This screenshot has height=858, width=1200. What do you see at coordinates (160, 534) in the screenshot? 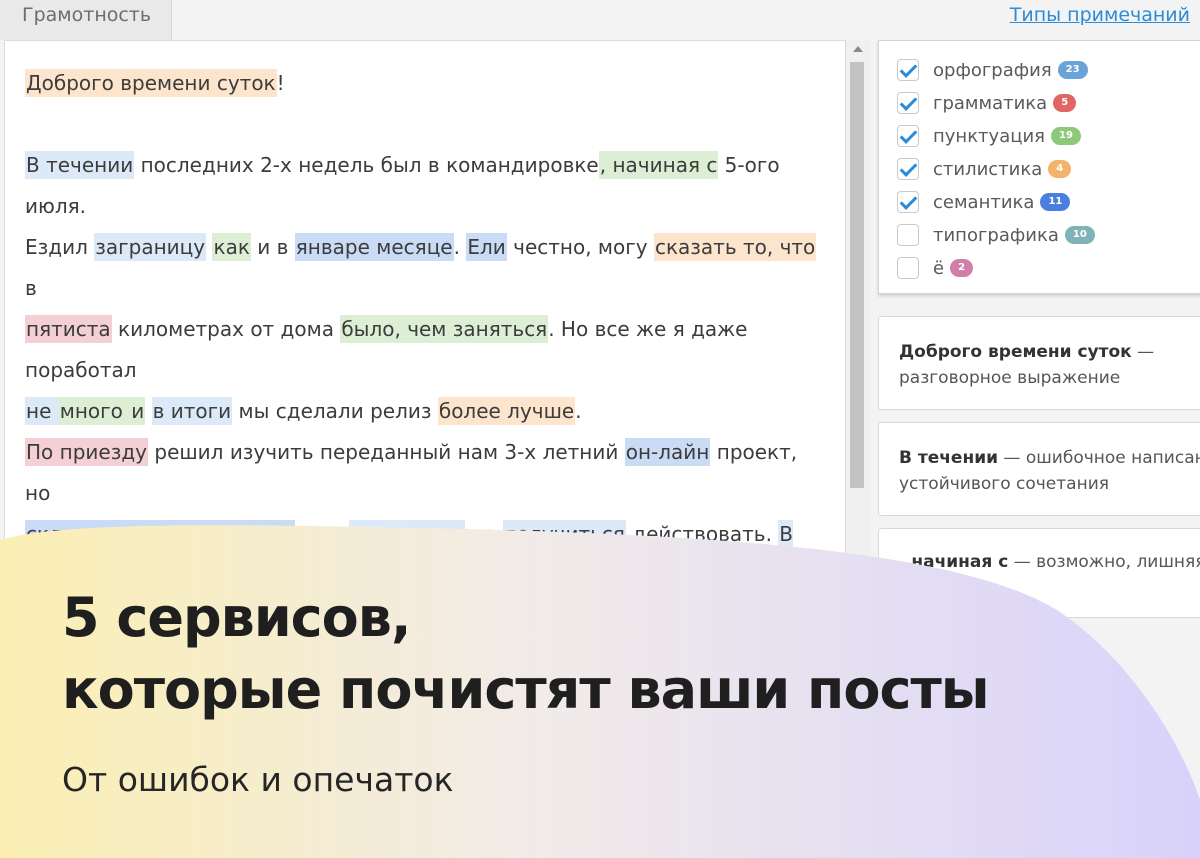
I see `highlighted-fragment: складывается ощущение` at bounding box center [160, 534].